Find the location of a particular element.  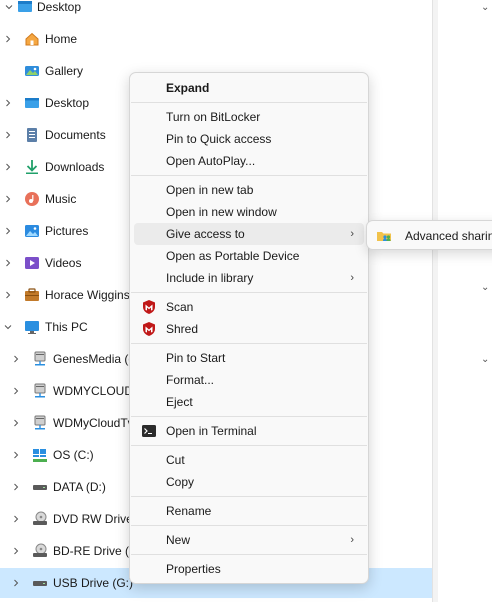

nav-item-label: DVD RW Drive is located at coordinates (93, 519).